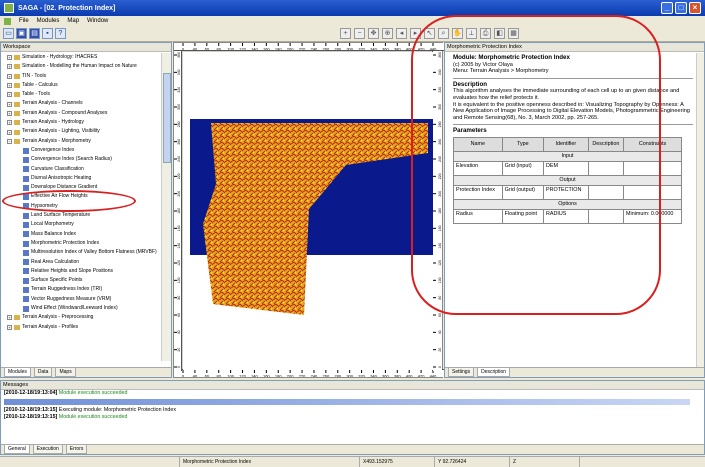 Image resolution: width=705 pixels, height=467 pixels. Describe the element at coordinates (81, 103) in the screenshot. I see `tree-folder: + Terrain Analysis - Channels` at that location.